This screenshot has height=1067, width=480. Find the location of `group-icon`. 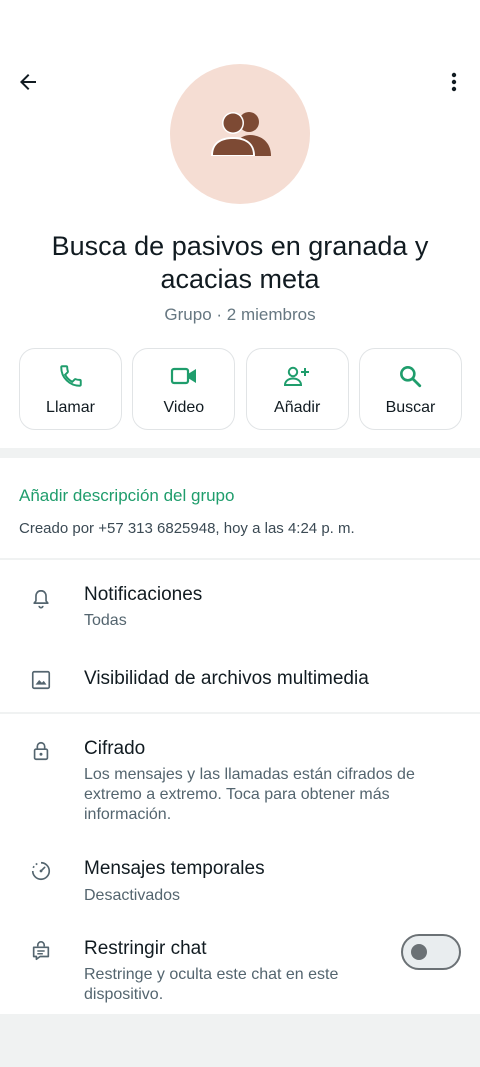

group-icon is located at coordinates (241, 134).